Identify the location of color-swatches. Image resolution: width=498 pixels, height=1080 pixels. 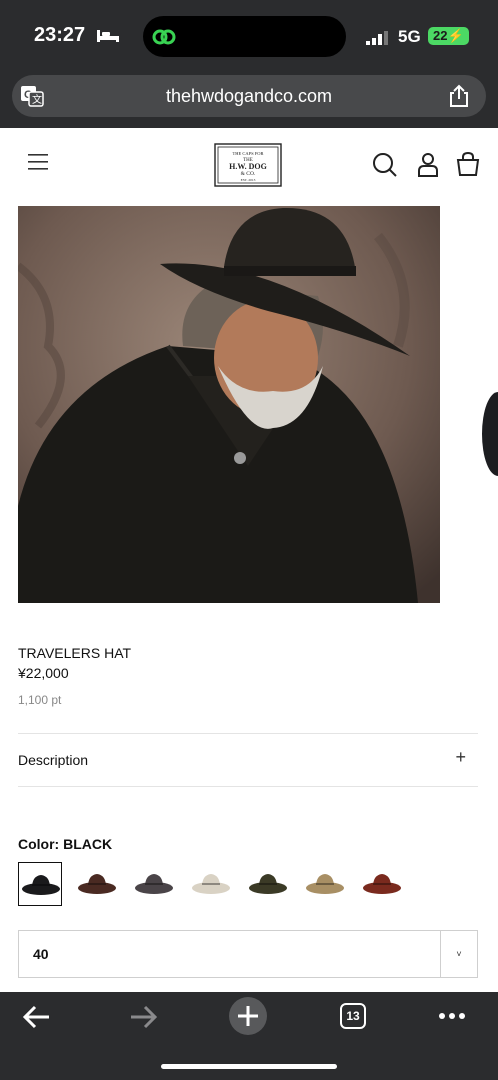
(253, 885).